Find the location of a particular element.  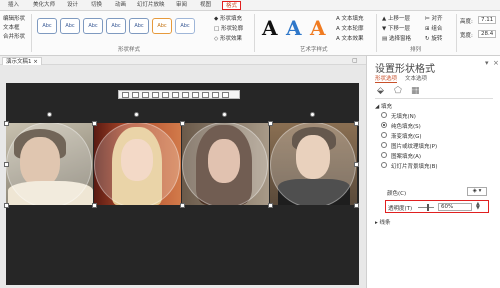

wordart-style-orange: A is located at coordinates (318, 28).